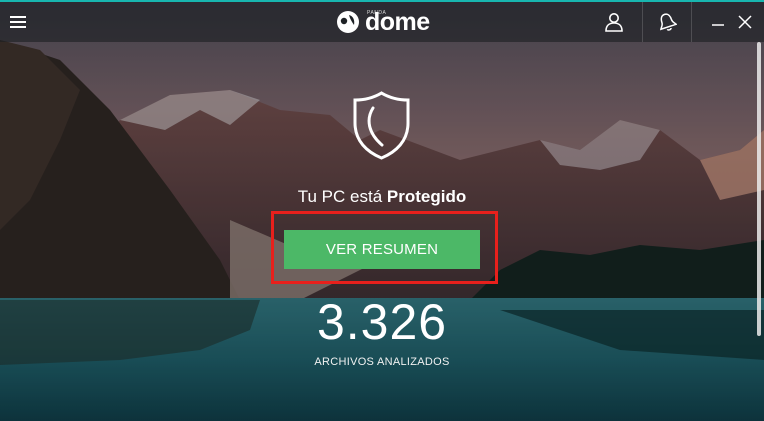  I want to click on status-state: Protegido, so click(426, 196).